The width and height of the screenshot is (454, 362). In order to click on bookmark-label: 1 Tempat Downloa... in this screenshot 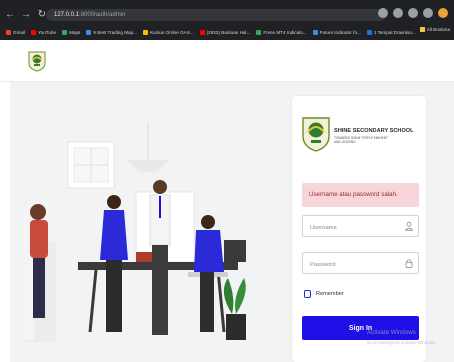, I will do `click(394, 32)`.